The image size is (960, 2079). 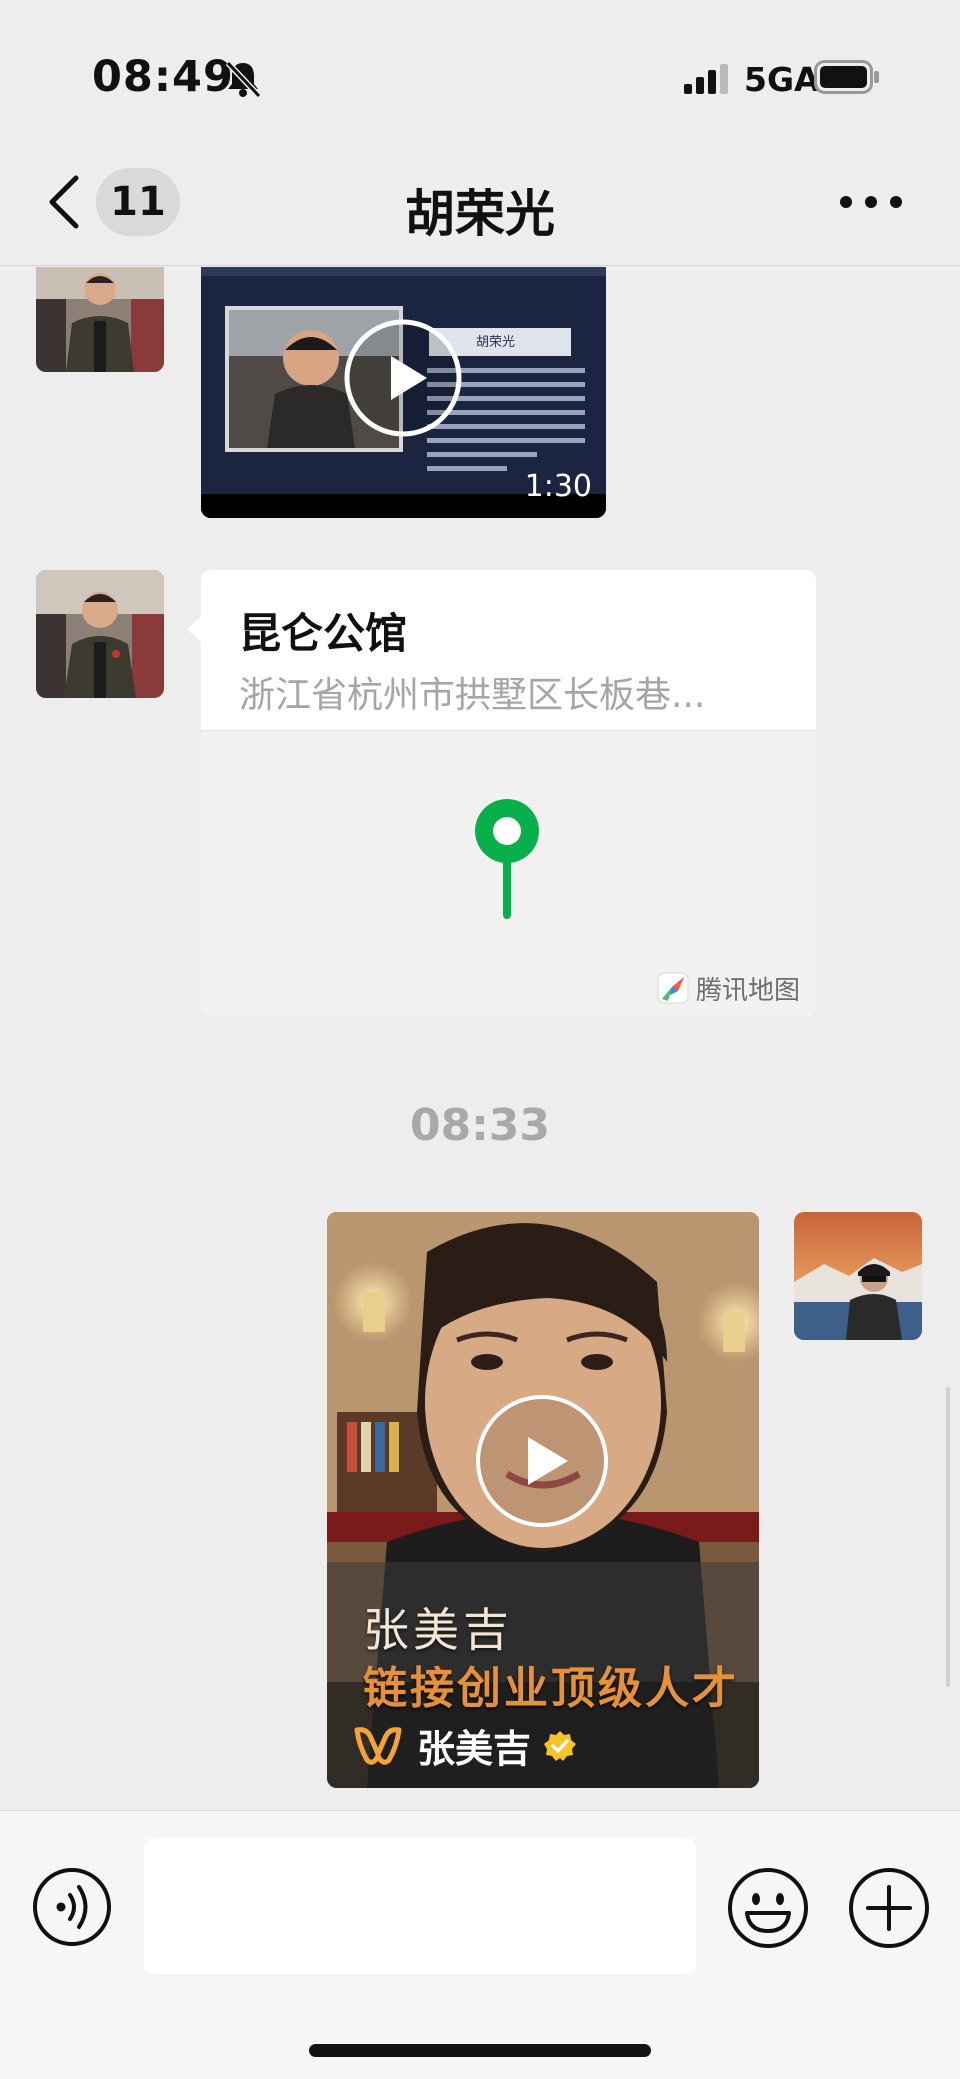 What do you see at coordinates (480, 1125) in the screenshot?
I see `message-timestamp: 08:33` at bounding box center [480, 1125].